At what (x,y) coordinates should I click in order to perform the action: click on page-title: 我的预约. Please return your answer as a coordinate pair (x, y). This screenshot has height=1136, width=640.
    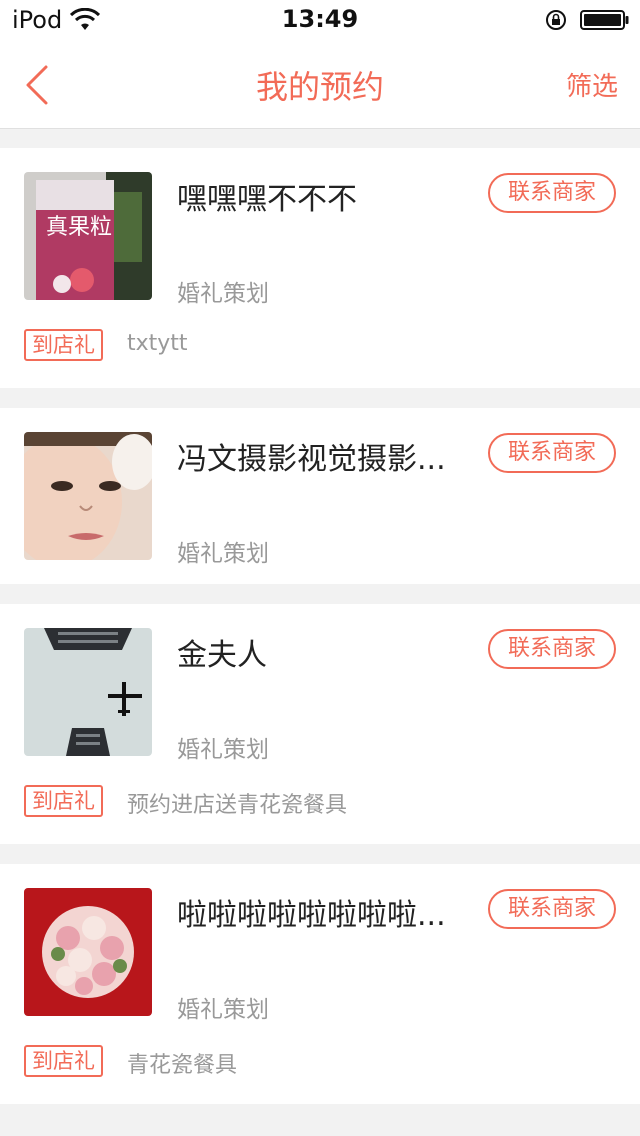
    Looking at the image, I should click on (319, 87).